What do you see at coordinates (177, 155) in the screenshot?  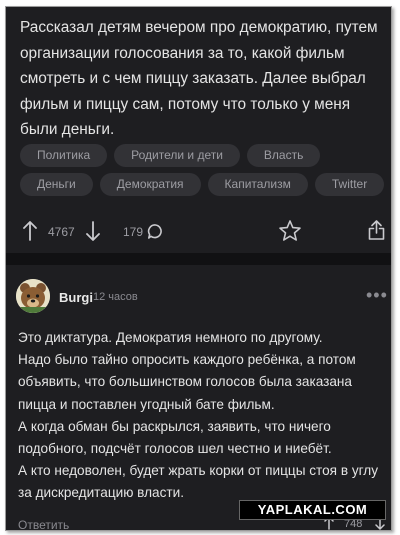 I see `tag-parents-and-children: Родители и дети` at bounding box center [177, 155].